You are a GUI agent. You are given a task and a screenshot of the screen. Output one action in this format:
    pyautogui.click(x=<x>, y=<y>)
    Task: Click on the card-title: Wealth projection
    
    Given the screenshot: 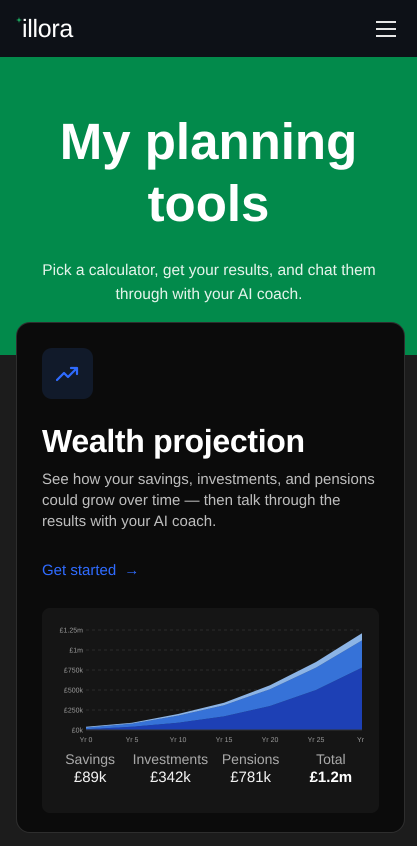 What is the action you would take?
    pyautogui.click(x=174, y=441)
    